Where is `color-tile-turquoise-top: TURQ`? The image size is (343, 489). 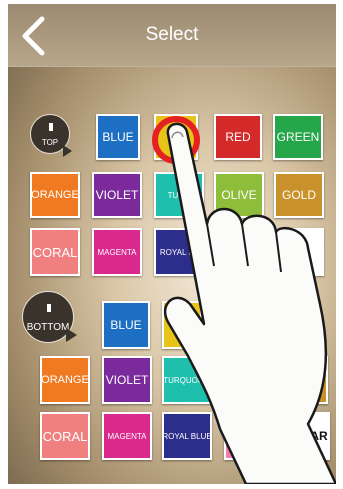 color-tile-turquoise-top: TURQ is located at coordinates (179, 195).